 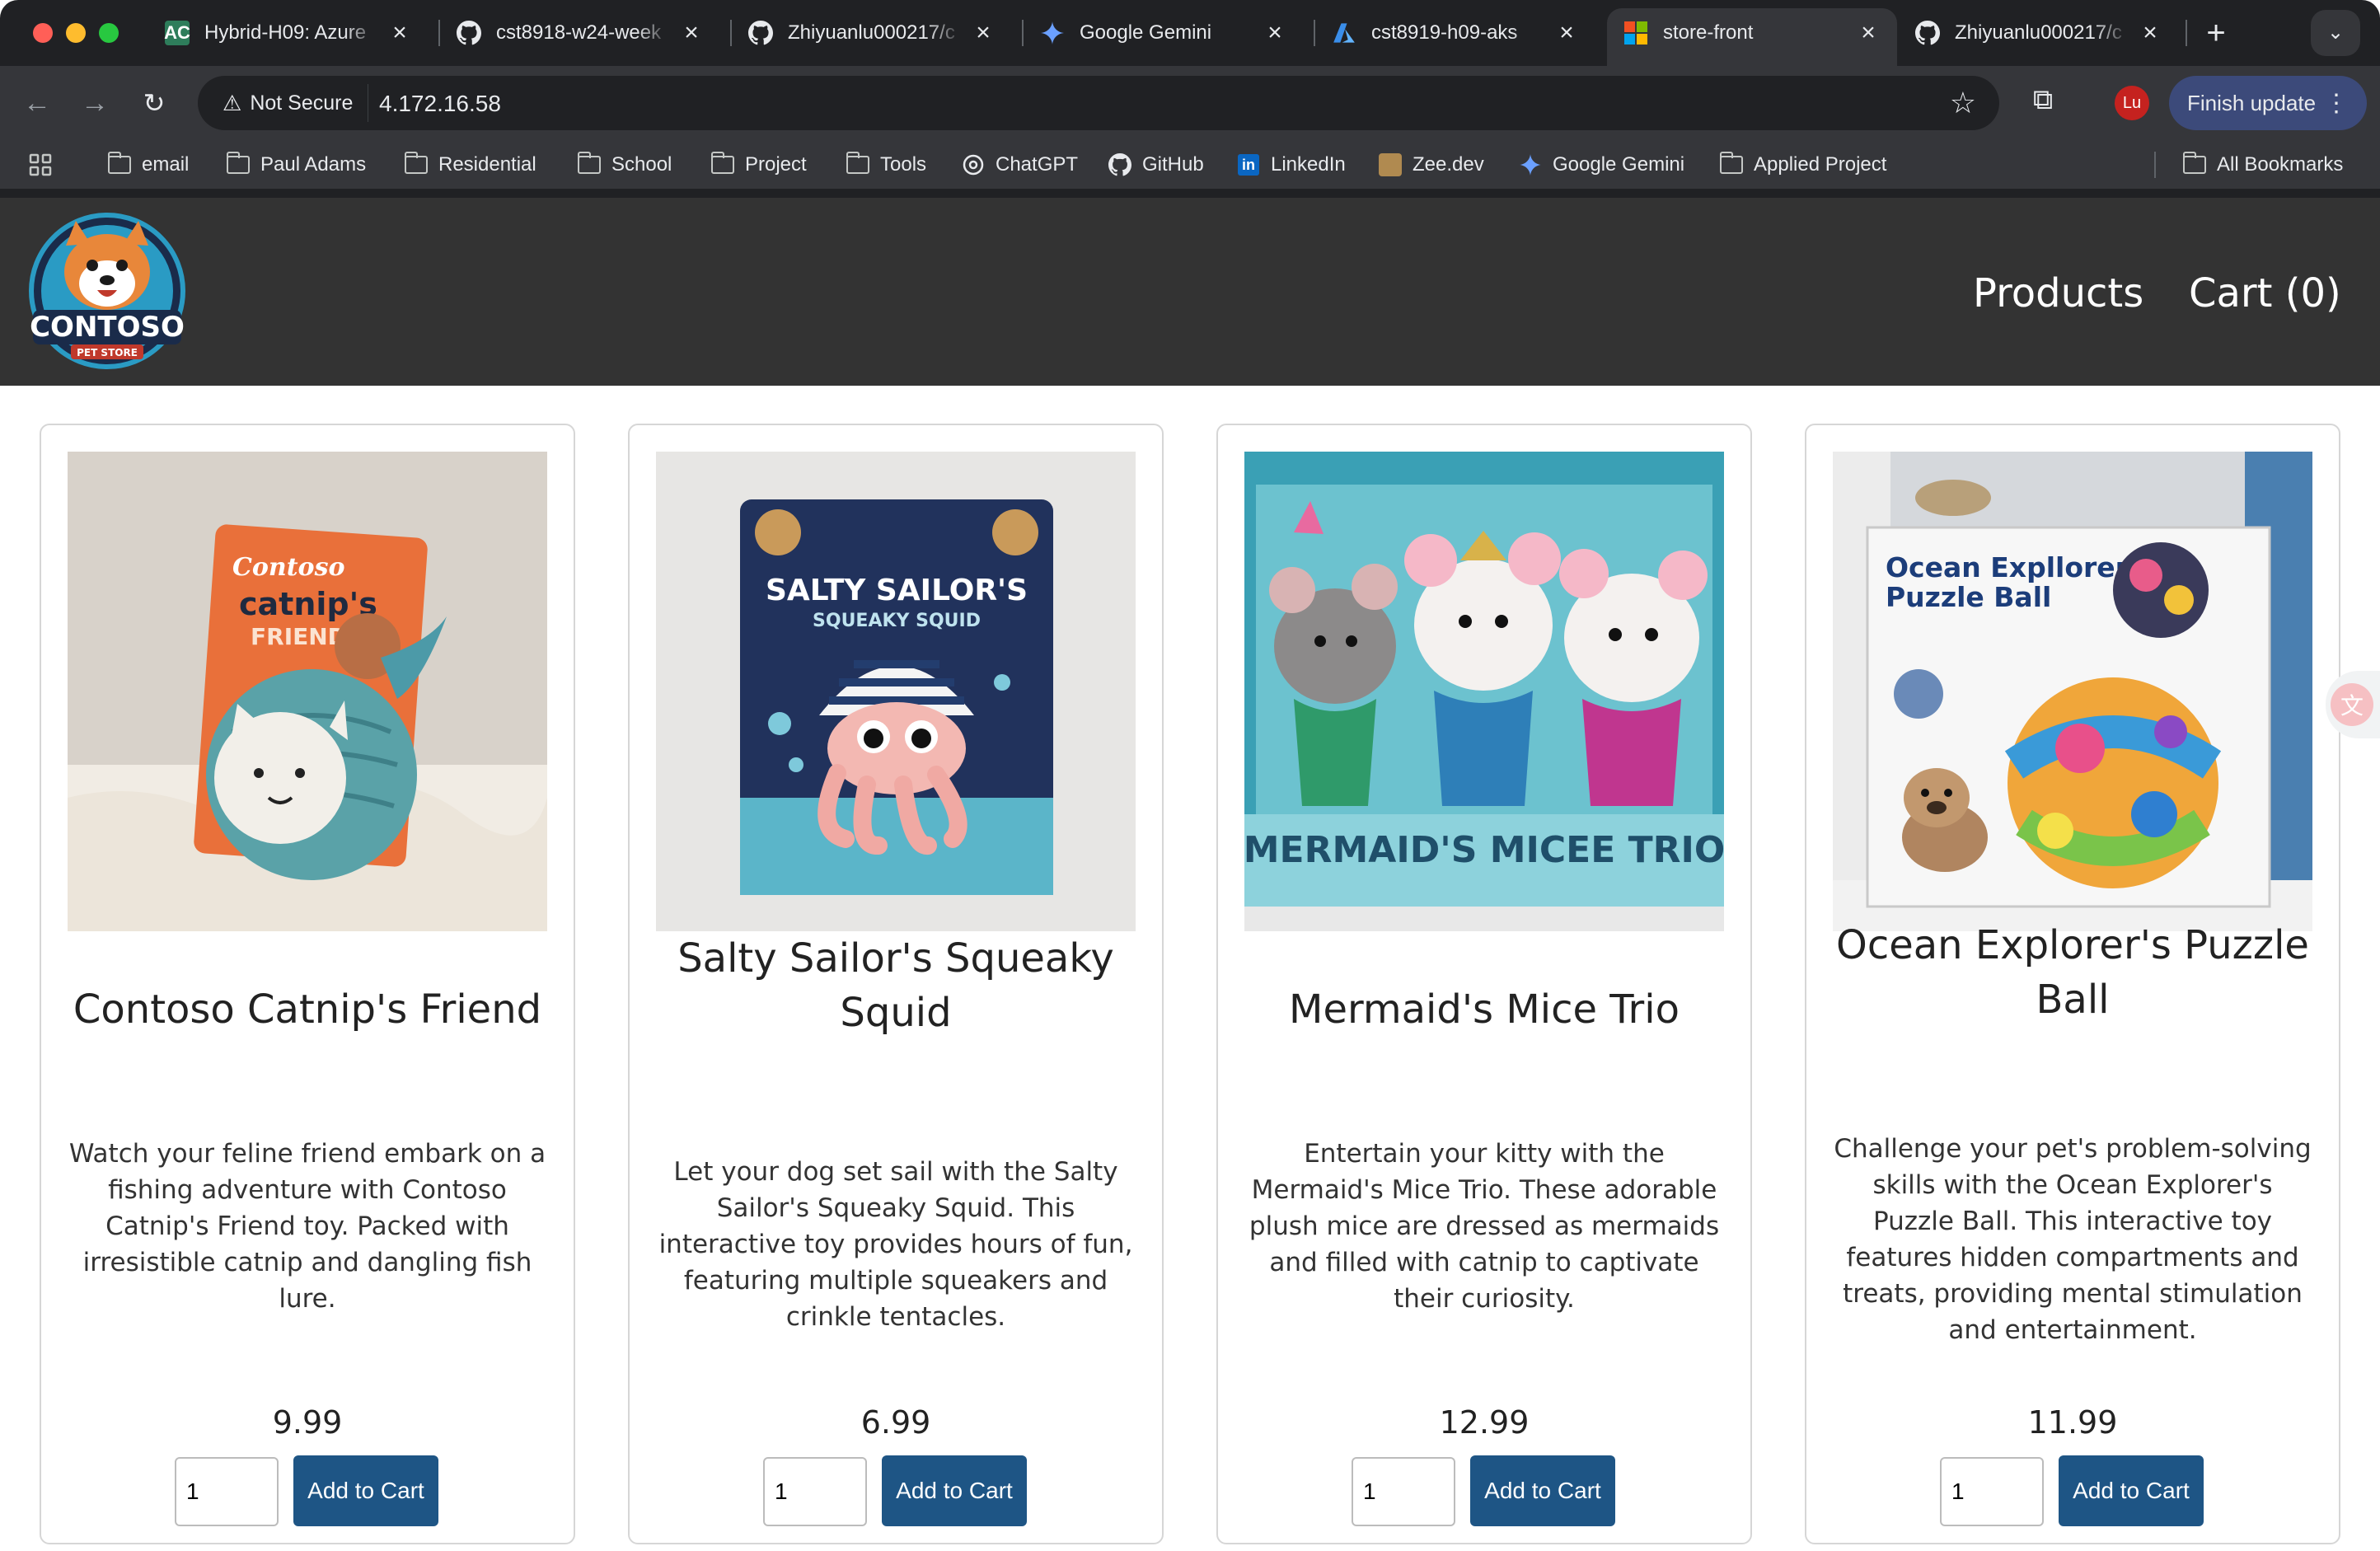 What do you see at coordinates (1601, 165) in the screenshot?
I see `bookmark-google-gemini: Google Gemini` at bounding box center [1601, 165].